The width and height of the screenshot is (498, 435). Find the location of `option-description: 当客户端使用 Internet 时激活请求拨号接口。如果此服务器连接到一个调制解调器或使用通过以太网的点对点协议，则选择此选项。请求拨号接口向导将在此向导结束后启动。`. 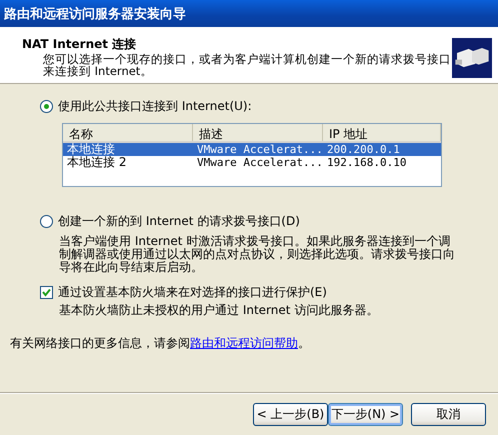

option-description: 当客户端使用 Internet 时激活请求拨号接口。如果此服务器连接到一个调制解调器或使用通过以太网的点对点协议，则选择此选项。请求拨号接口向导将在此向导结束后启动。 is located at coordinates (257, 254).